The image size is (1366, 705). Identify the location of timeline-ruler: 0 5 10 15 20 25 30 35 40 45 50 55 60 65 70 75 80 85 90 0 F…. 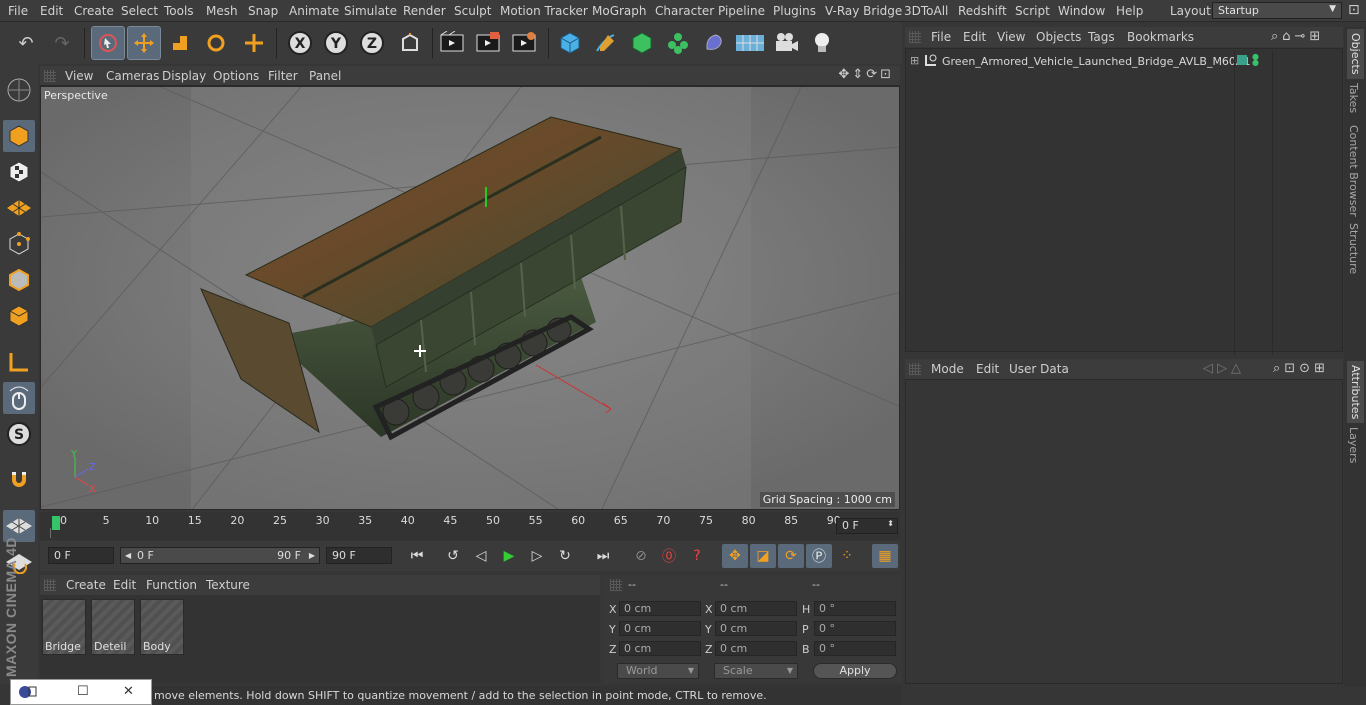
(470, 526).